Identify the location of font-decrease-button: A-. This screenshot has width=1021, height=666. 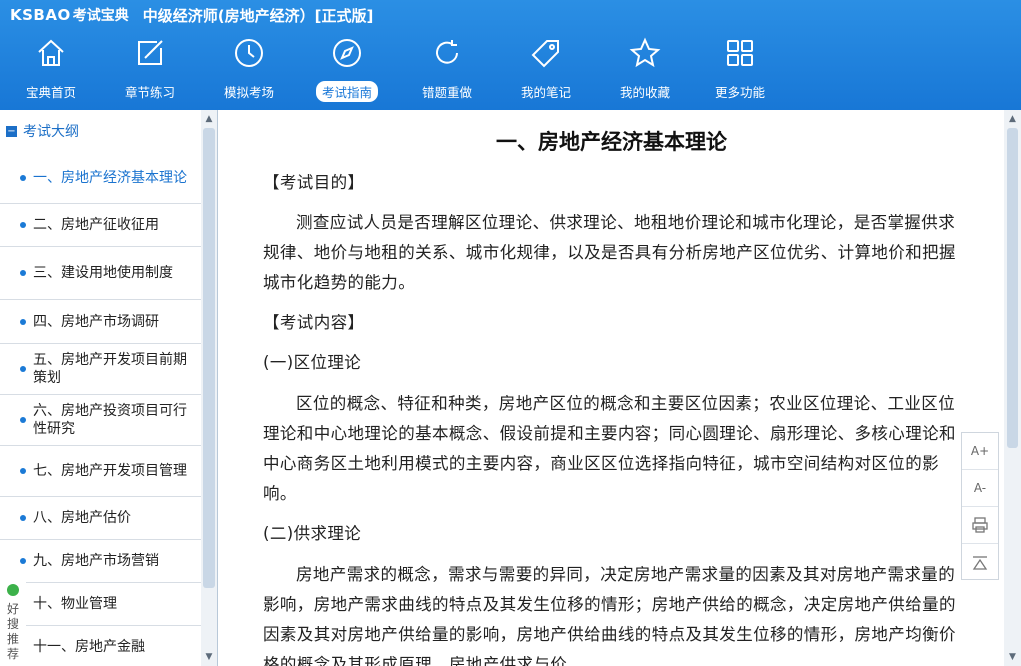
(980, 488).